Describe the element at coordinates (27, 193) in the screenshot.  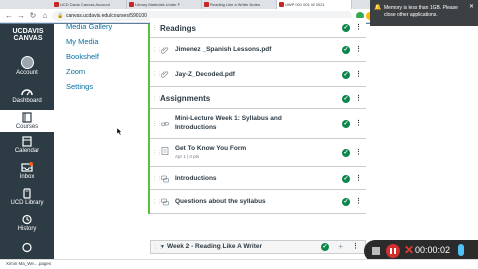
I see `library-icon` at that location.